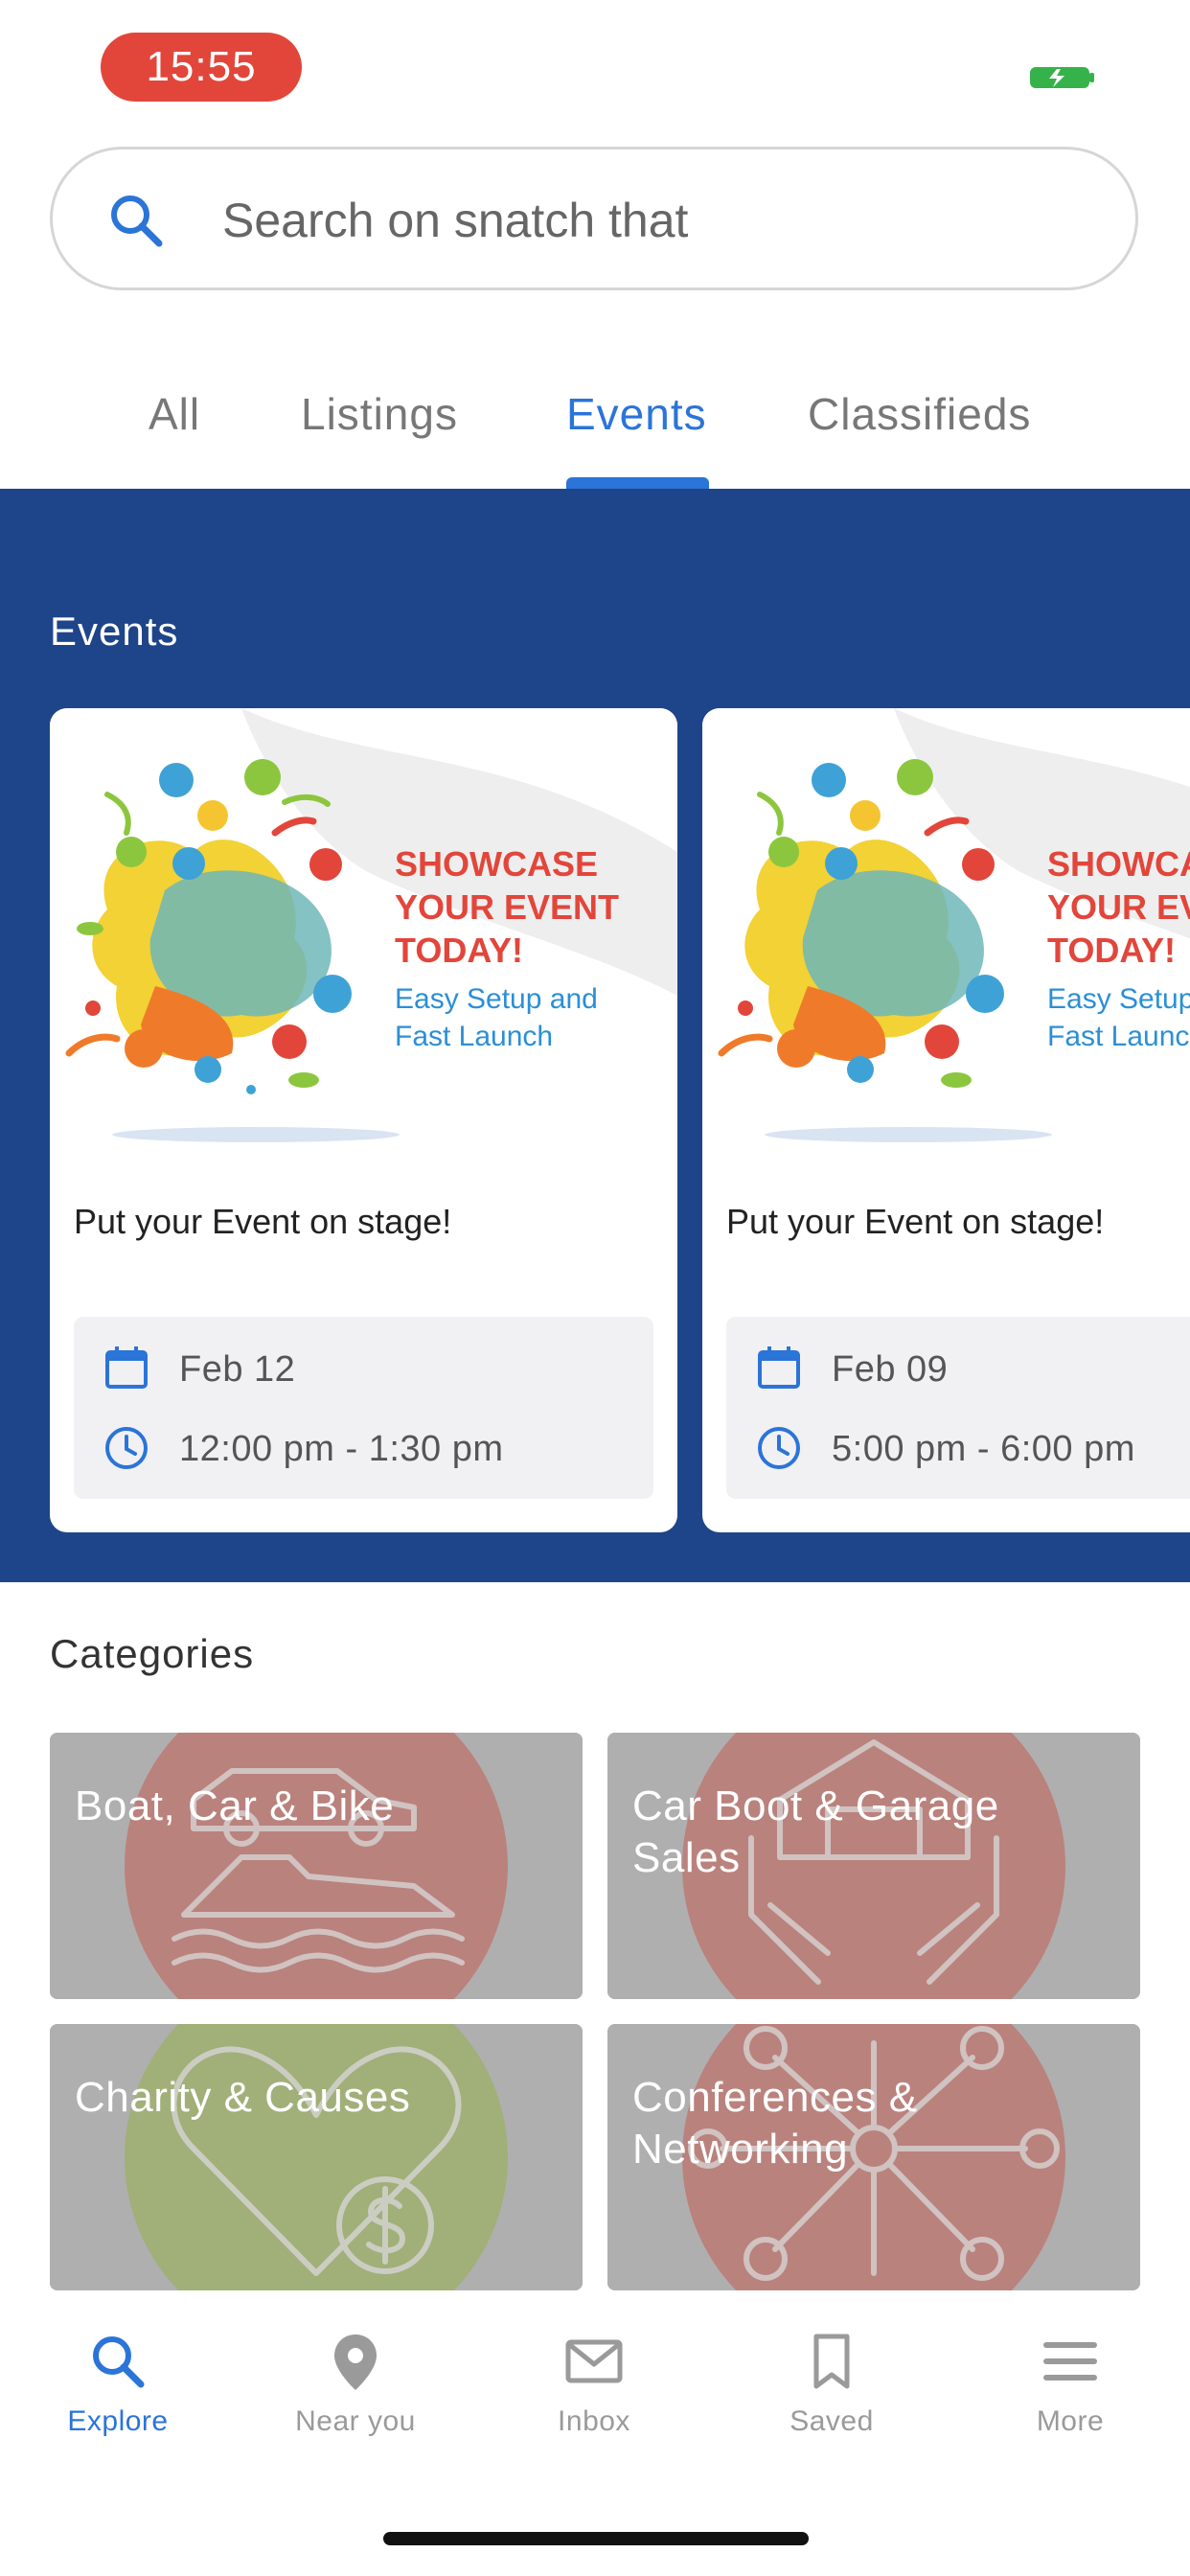 The image size is (1190, 2576). What do you see at coordinates (920, 414) in the screenshot?
I see `tab-classifieds: Classifieds` at bounding box center [920, 414].